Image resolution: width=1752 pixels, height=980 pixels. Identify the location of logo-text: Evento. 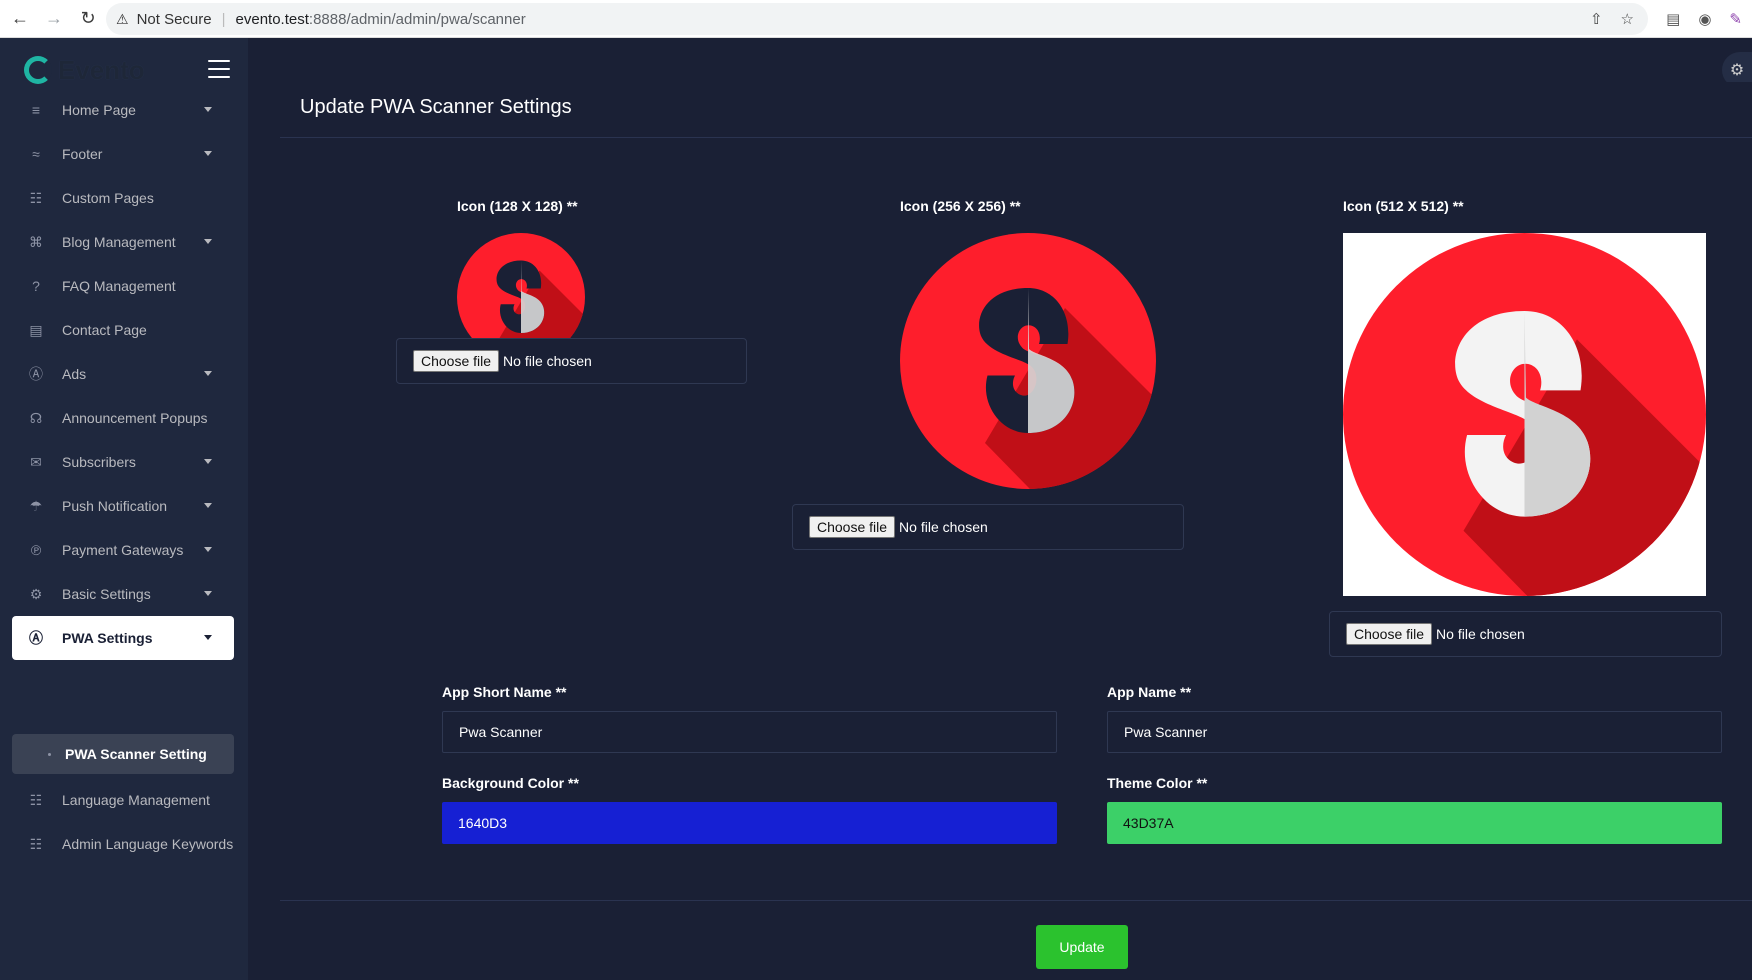
(101, 69).